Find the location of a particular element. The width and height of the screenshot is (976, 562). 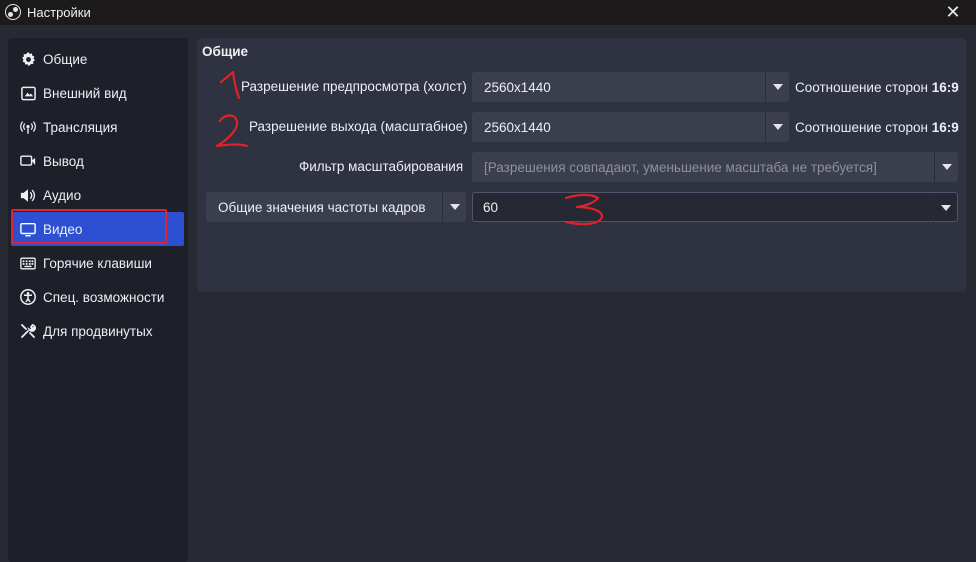

tools-icon is located at coordinates (28, 331).